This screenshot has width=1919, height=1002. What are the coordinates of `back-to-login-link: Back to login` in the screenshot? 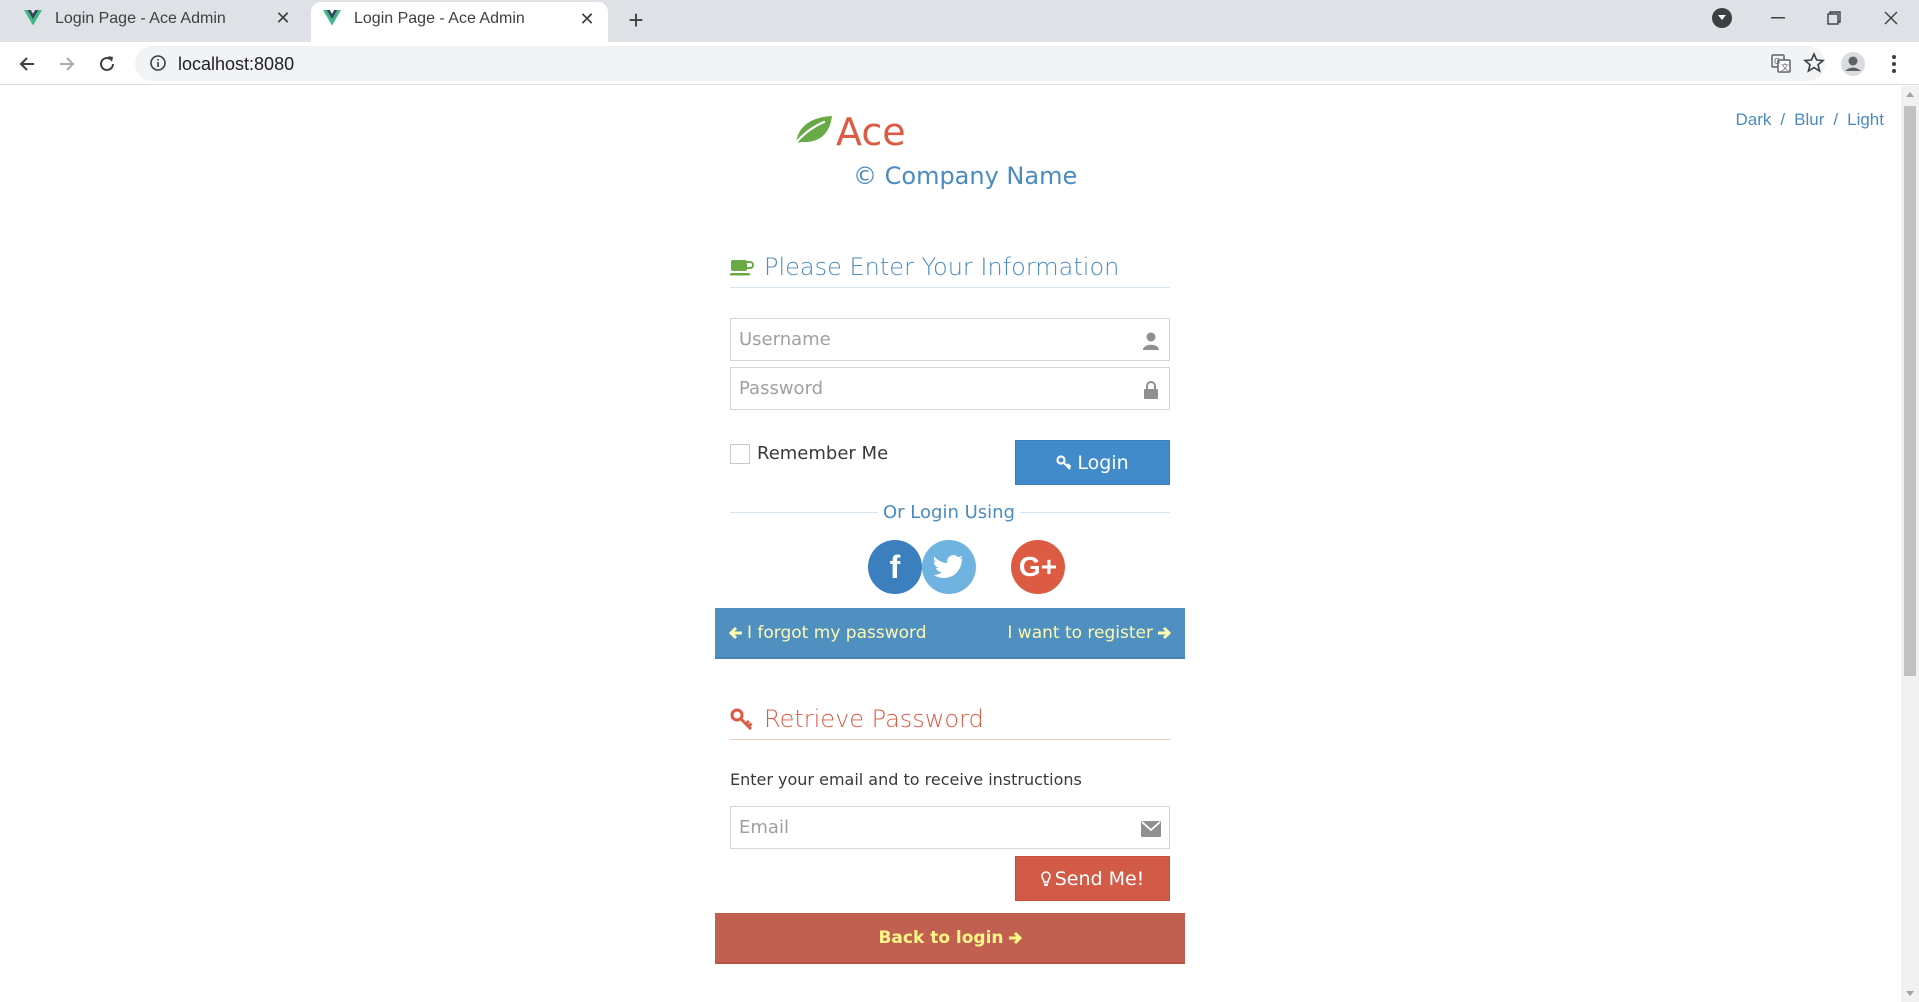 It's located at (950, 937).